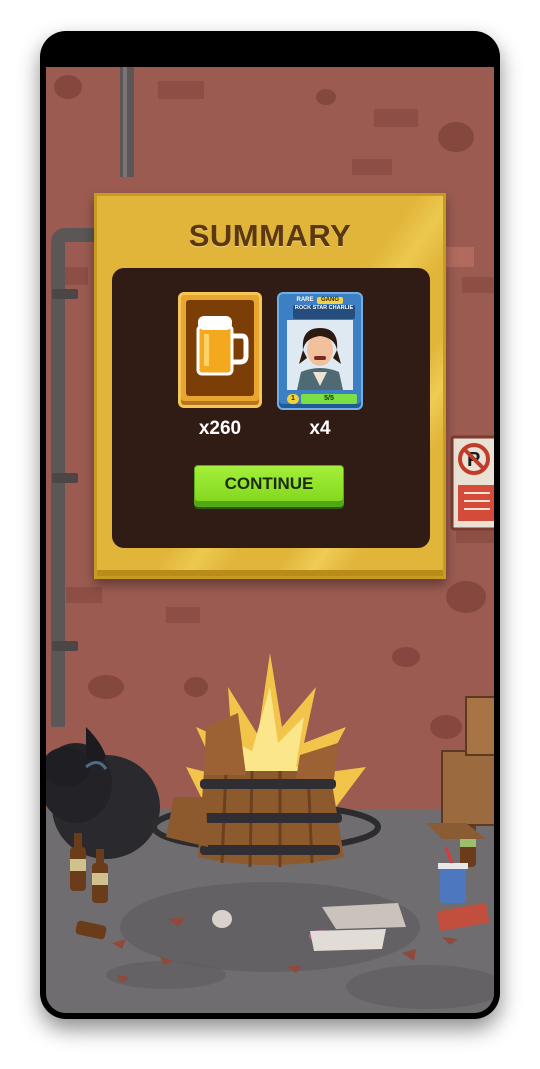  What do you see at coordinates (269, 486) in the screenshot?
I see `continue-button: CONTINUE` at bounding box center [269, 486].